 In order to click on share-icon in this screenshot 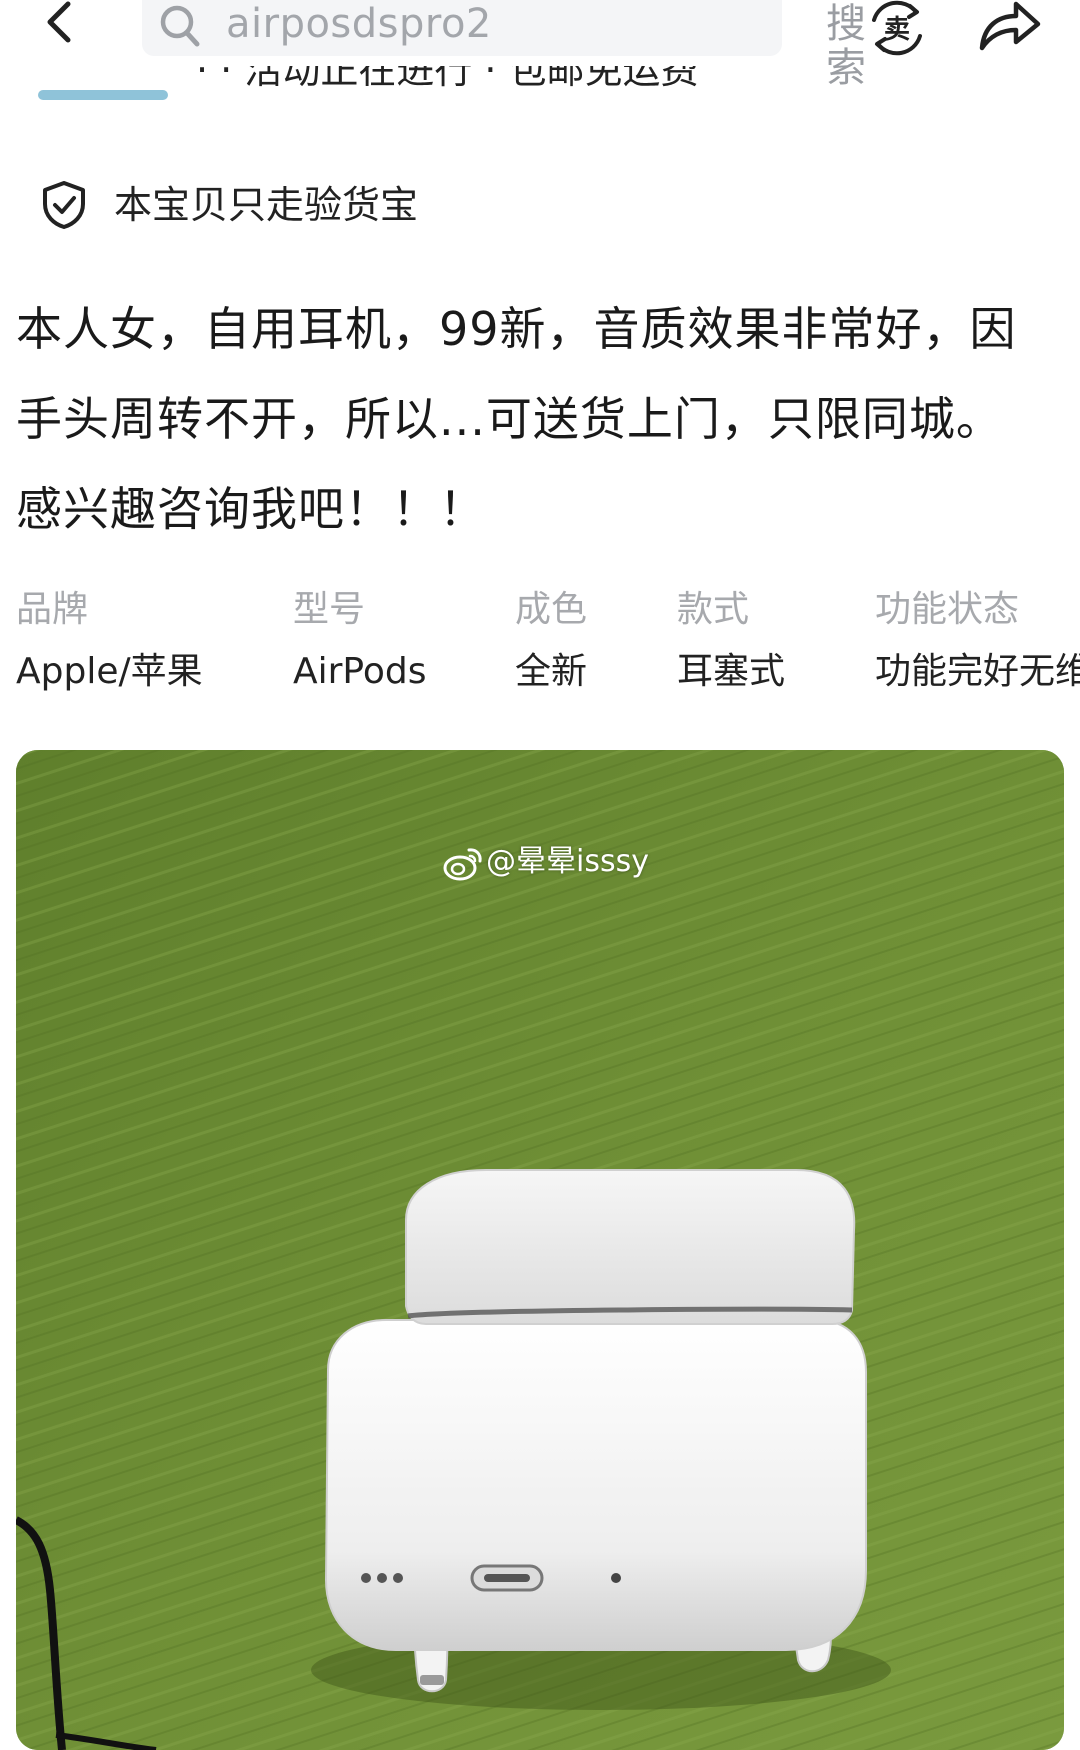, I will do `click(1010, 26)`.